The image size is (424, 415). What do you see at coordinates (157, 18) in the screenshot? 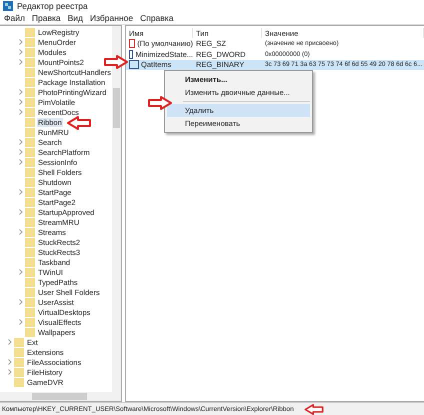
I see `menu-item: Справка` at bounding box center [157, 18].